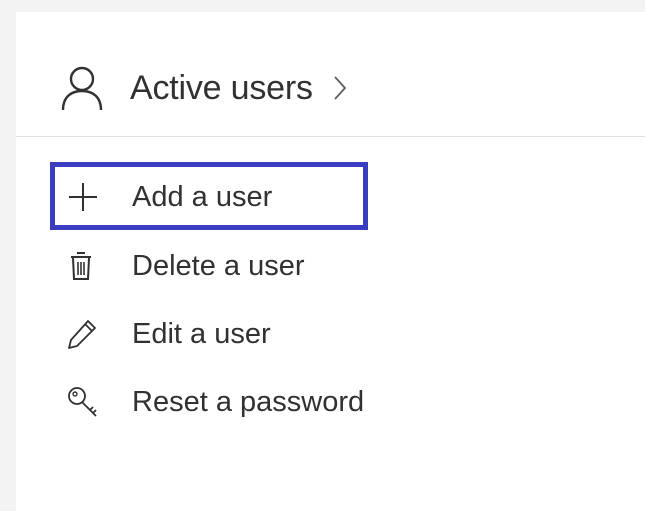 Image resolution: width=645 pixels, height=511 pixels. What do you see at coordinates (91, 334) in the screenshot?
I see `pencil-icon` at bounding box center [91, 334].